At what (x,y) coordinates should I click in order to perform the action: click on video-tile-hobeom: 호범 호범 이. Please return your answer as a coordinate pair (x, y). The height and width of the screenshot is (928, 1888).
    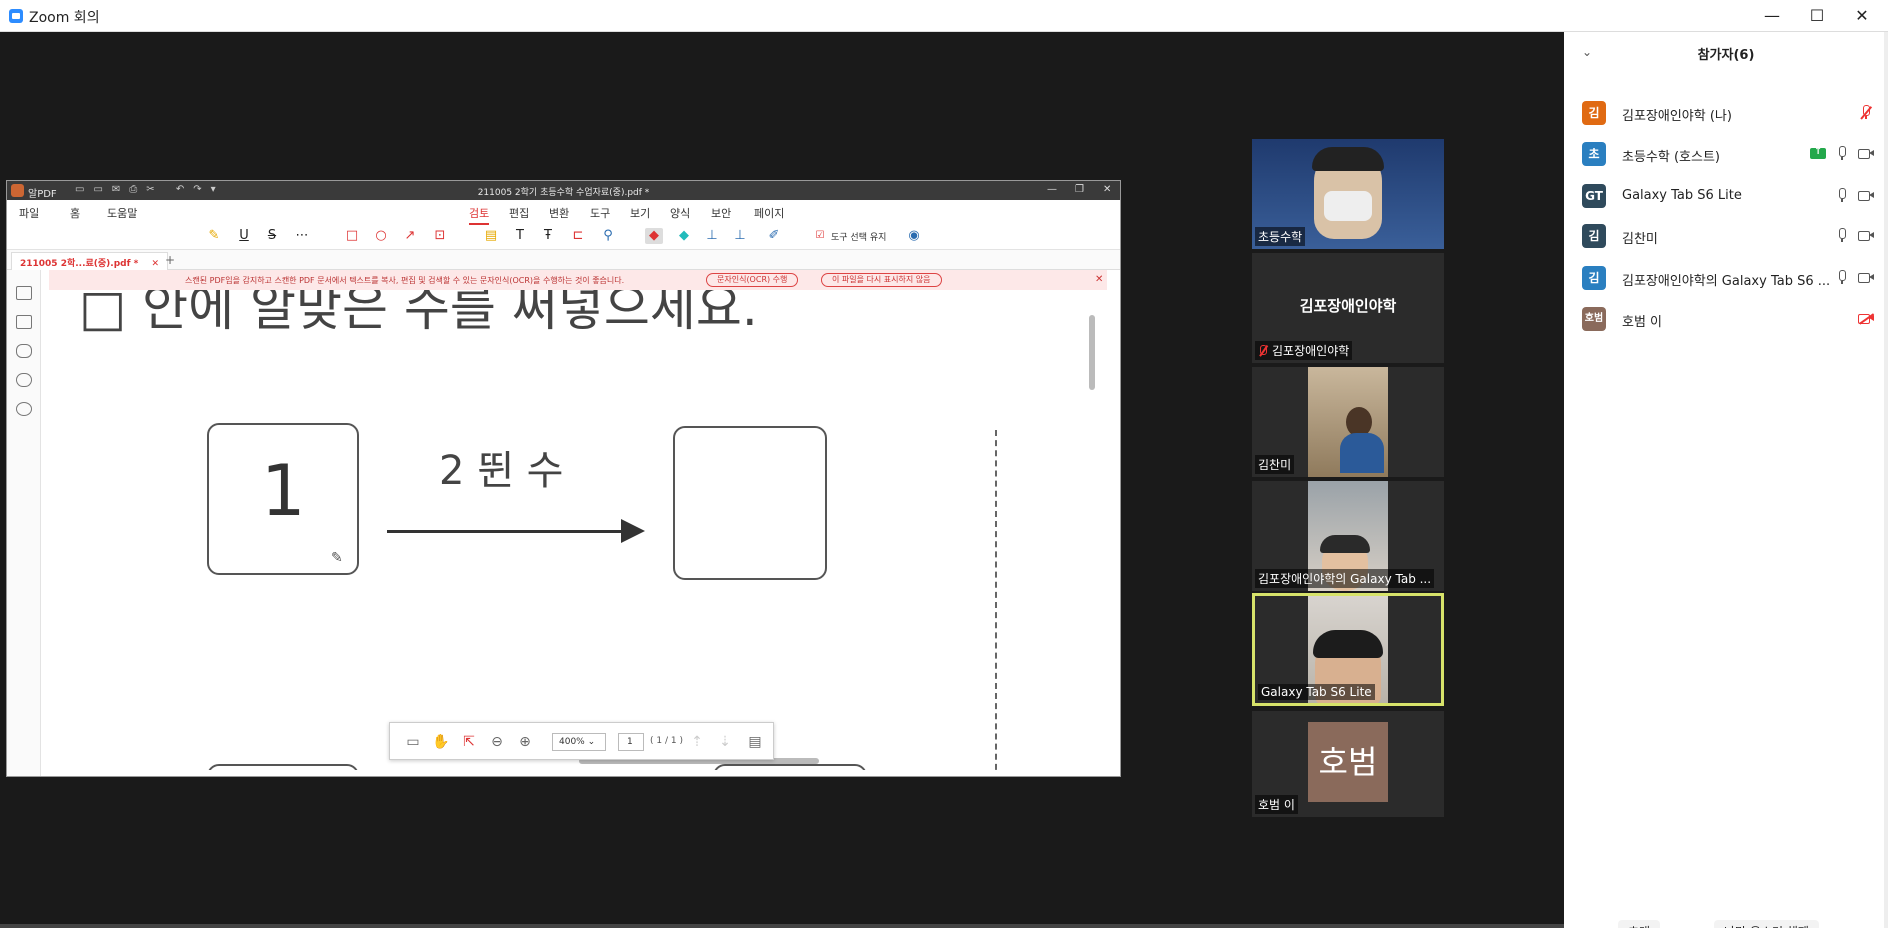
    Looking at the image, I should click on (1348, 764).